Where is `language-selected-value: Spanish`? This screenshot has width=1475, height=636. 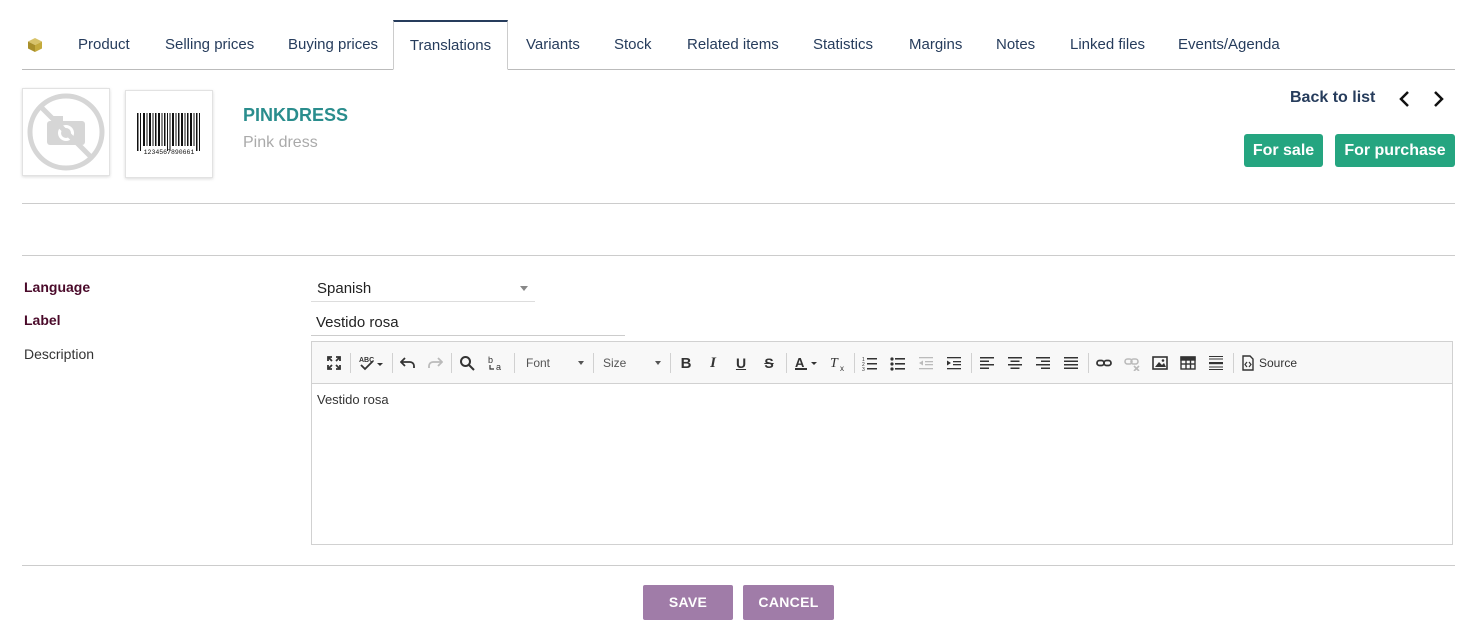 language-selected-value: Spanish is located at coordinates (344, 288).